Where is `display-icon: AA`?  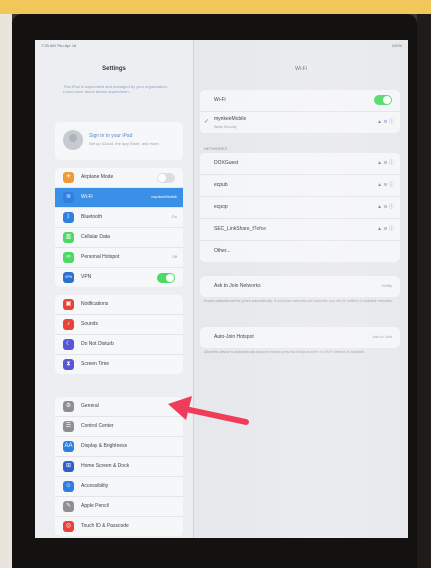
display-icon: AA is located at coordinates (68, 446).